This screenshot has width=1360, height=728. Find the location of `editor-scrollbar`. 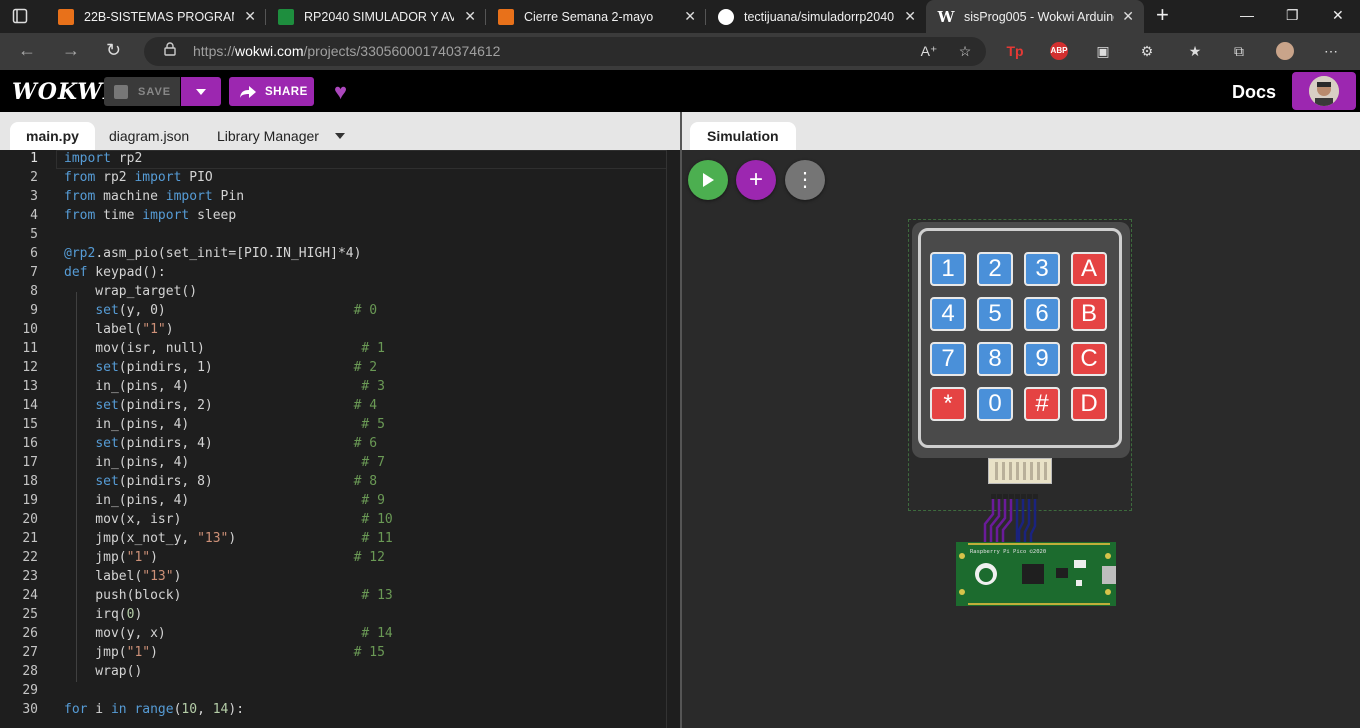

editor-scrollbar is located at coordinates (673, 439).